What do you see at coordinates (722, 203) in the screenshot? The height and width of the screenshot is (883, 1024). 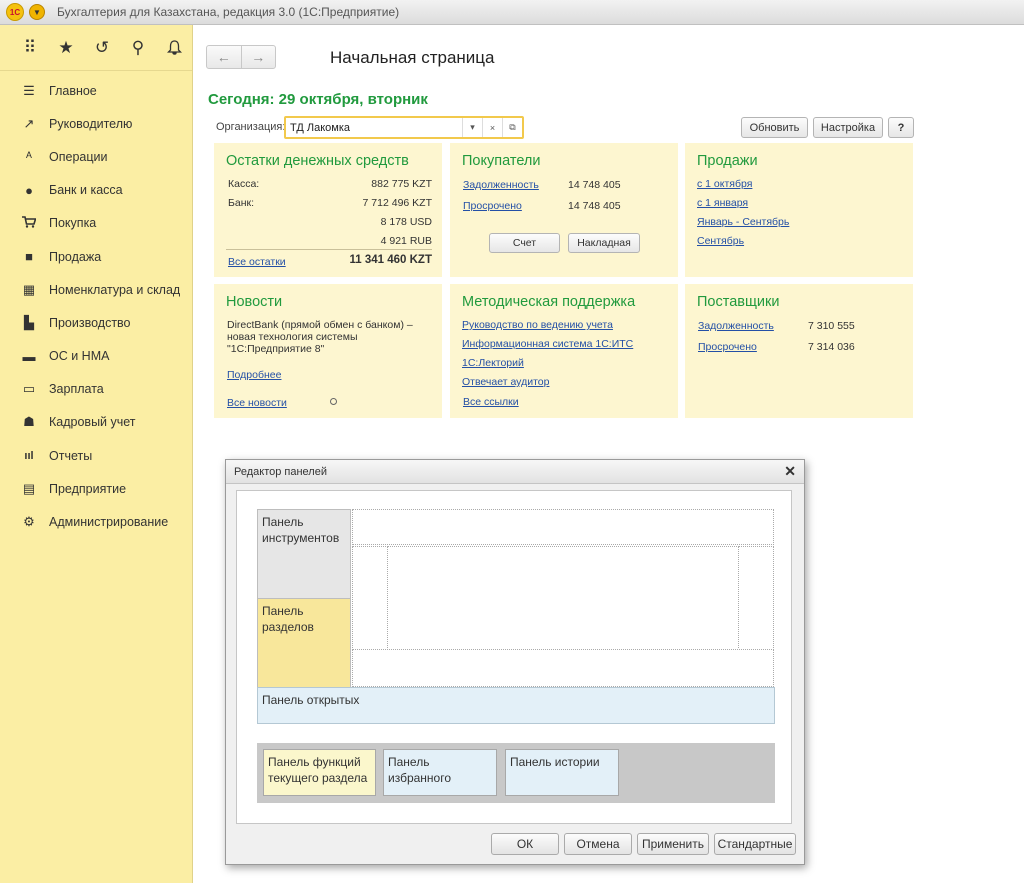 I see `sales-link: с 1 января` at bounding box center [722, 203].